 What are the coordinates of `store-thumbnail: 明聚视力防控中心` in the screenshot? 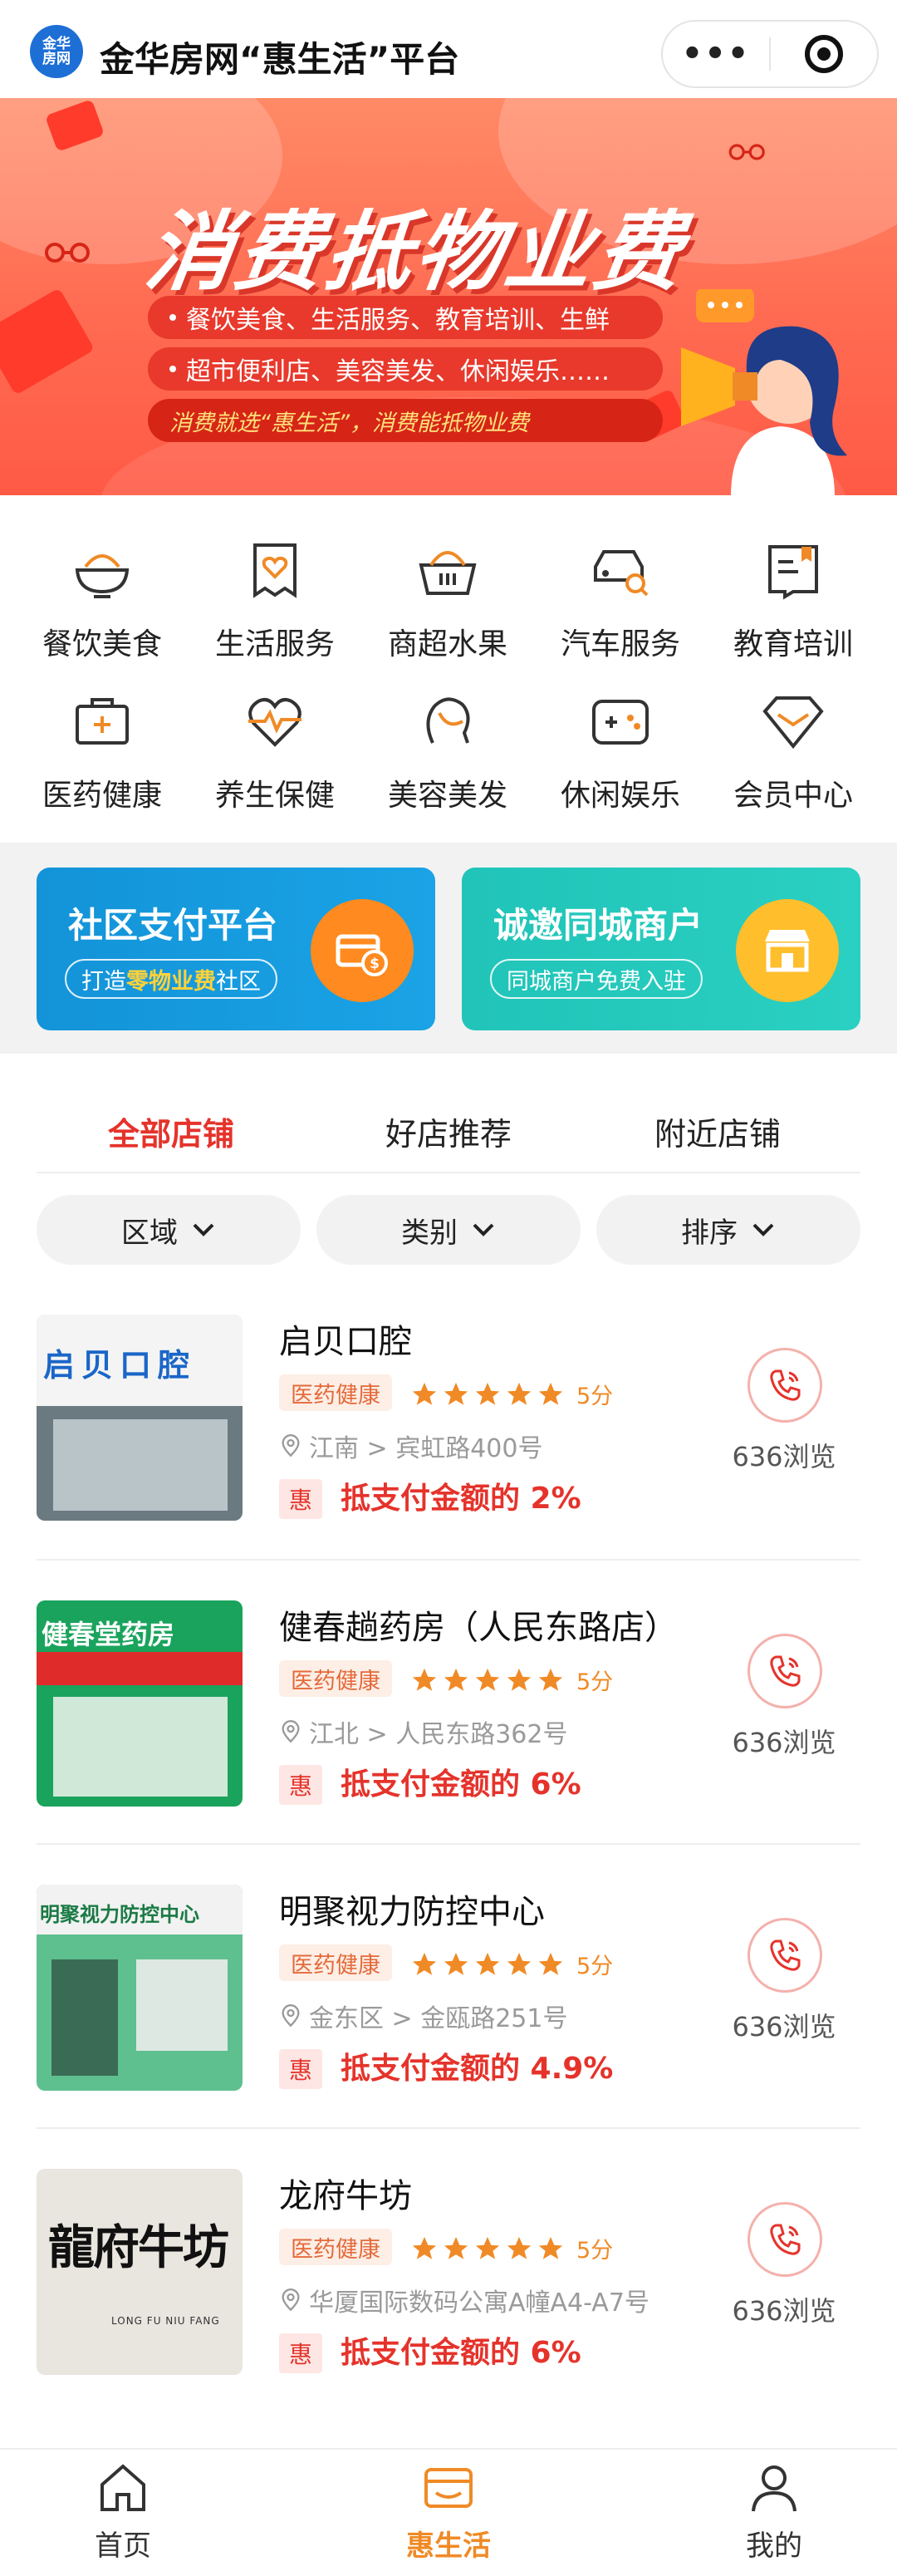 It's located at (140, 1988).